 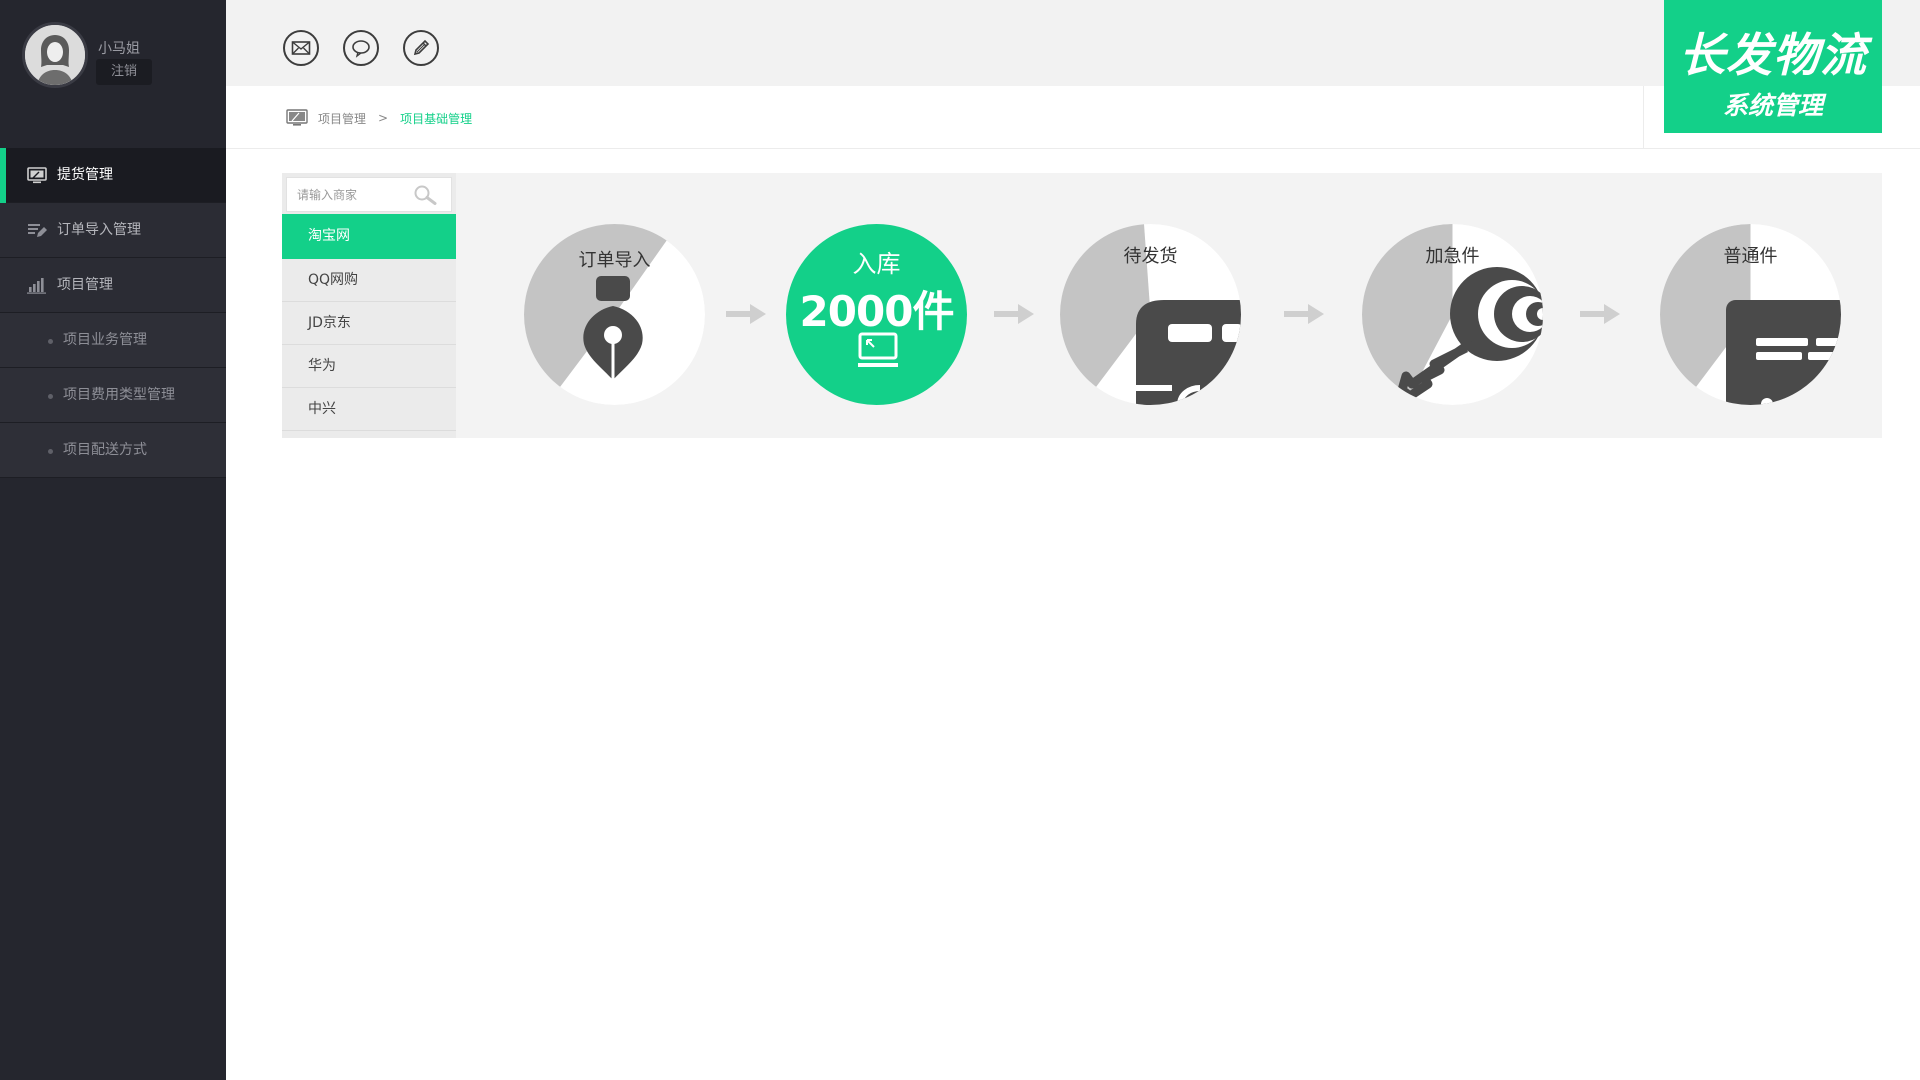 I want to click on merchant-item-qq: QQ网购, so click(x=369, y=280).